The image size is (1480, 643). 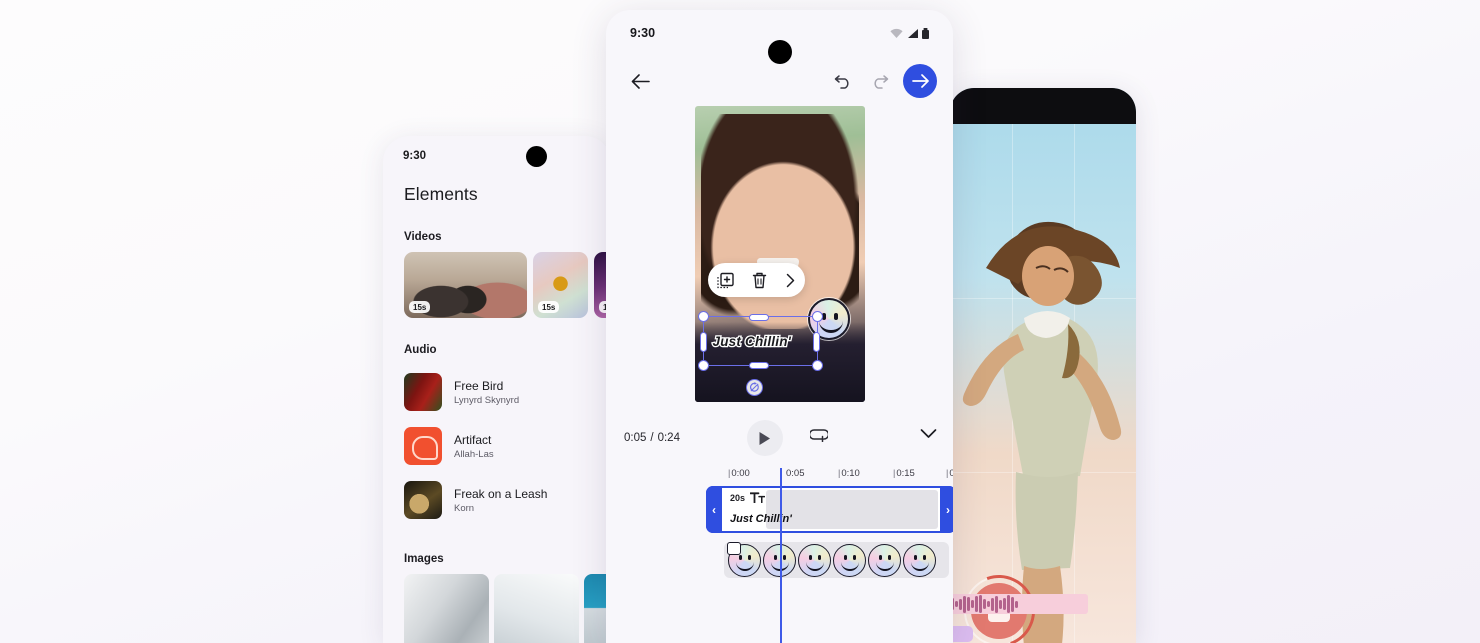 I want to click on arrow-right-icon, so click(x=920, y=81).